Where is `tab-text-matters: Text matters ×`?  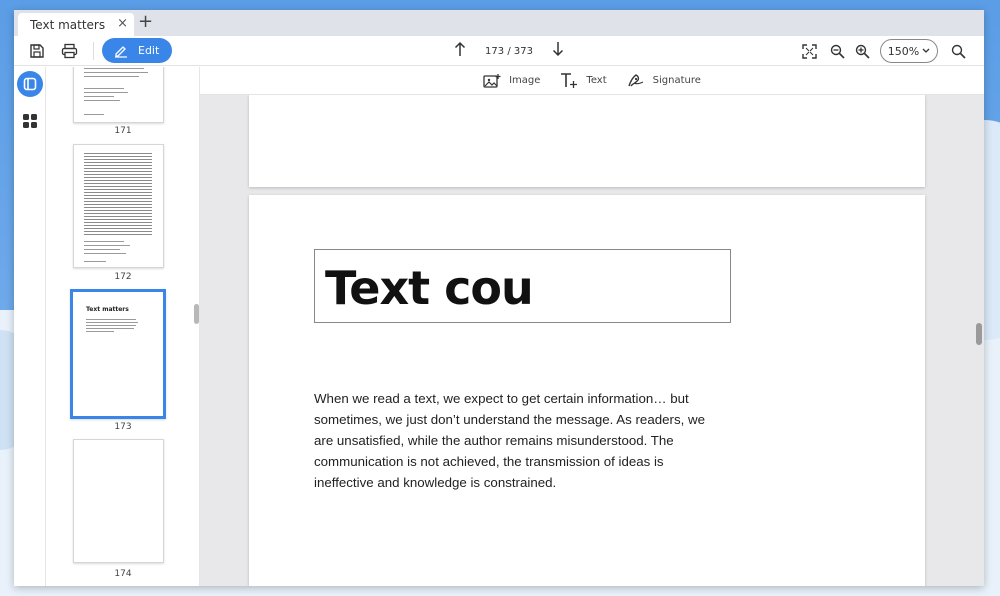
tab-text-matters: Text matters × is located at coordinates (76, 24).